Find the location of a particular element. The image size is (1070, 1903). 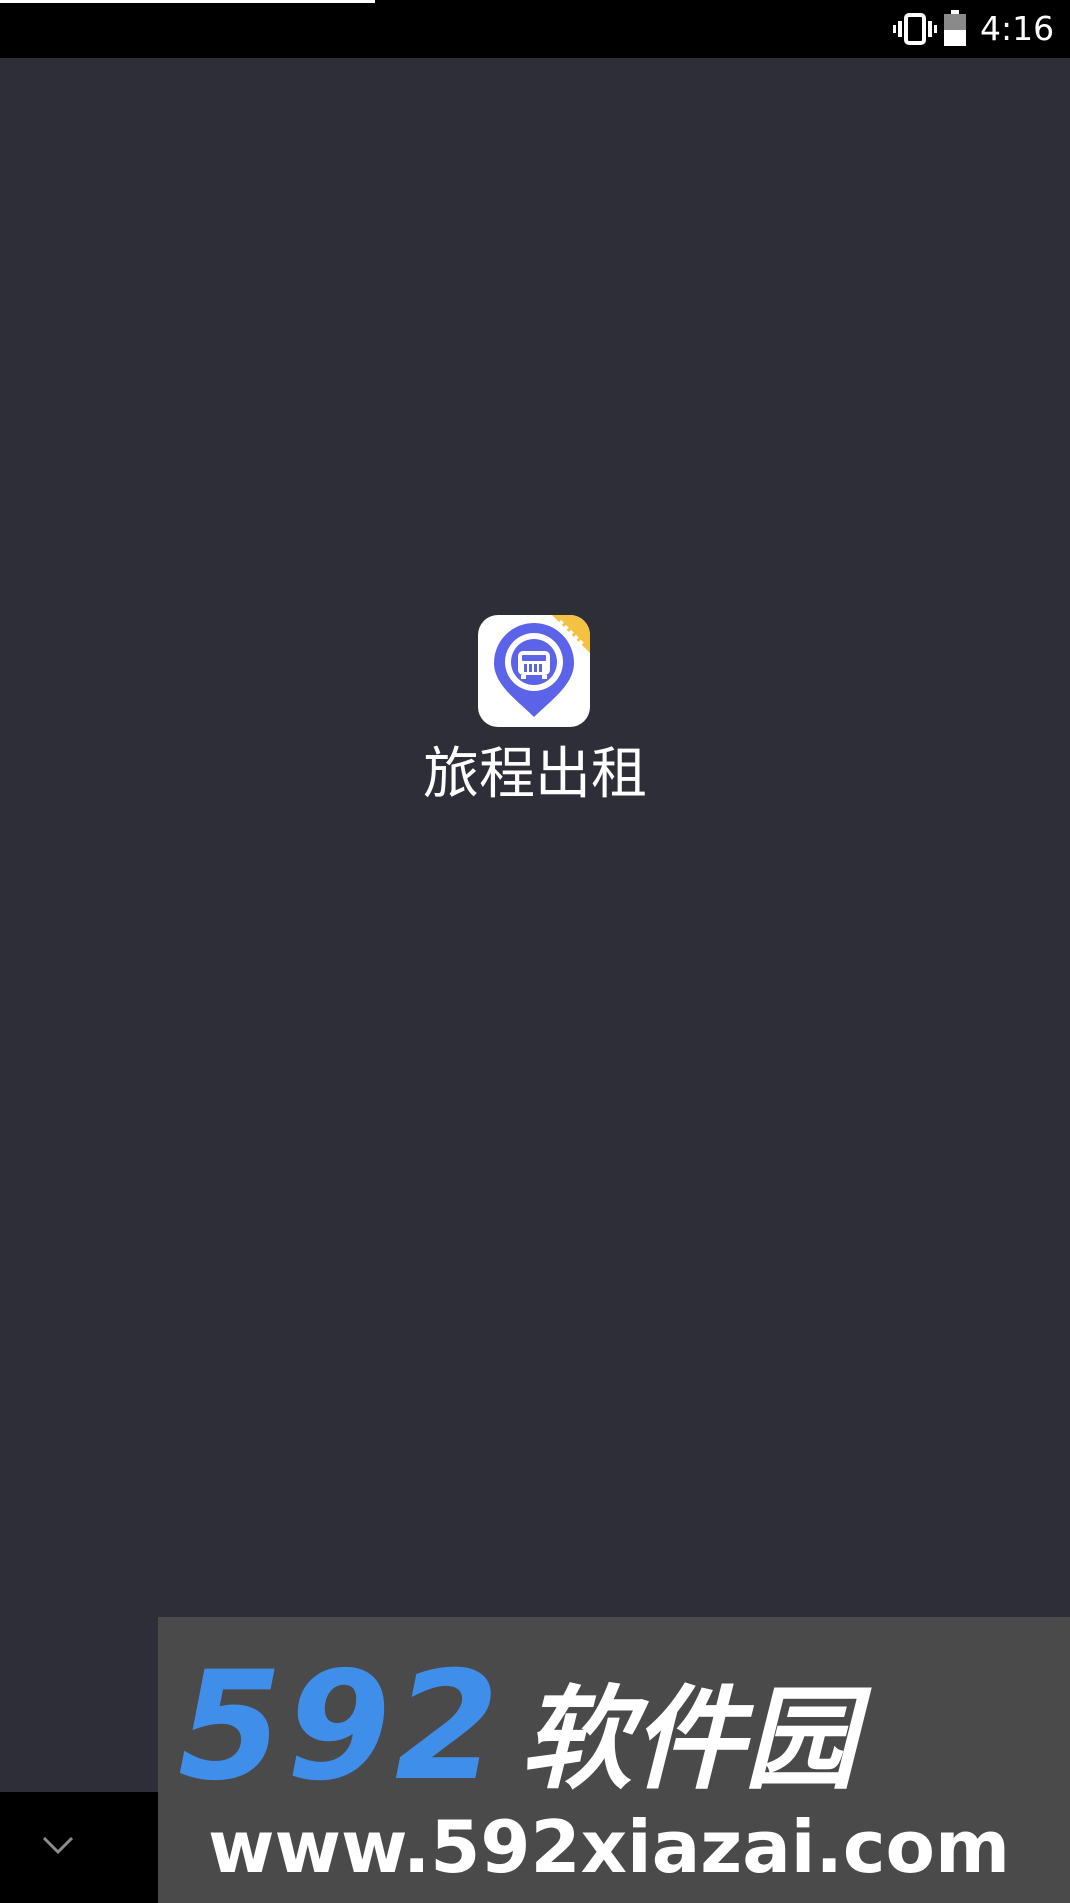

taxi-location-pin-icon is located at coordinates (542, 666).